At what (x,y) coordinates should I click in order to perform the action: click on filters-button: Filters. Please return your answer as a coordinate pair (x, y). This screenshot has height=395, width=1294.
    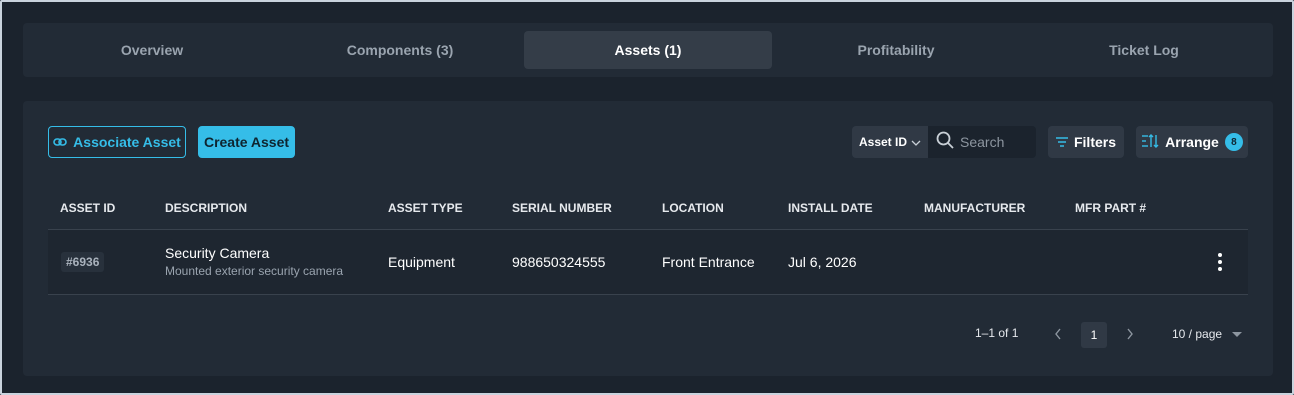
    Looking at the image, I should click on (1086, 142).